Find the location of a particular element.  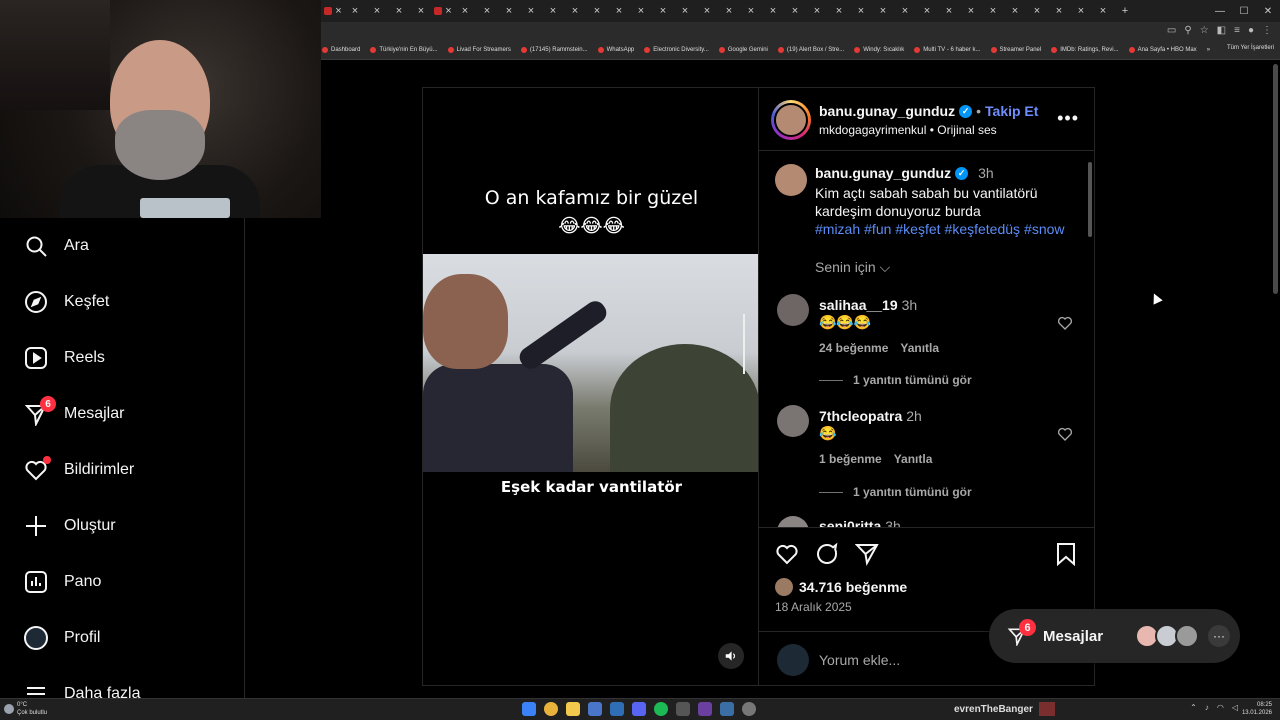

comment-likes: 1 beğenme is located at coordinates (850, 459).